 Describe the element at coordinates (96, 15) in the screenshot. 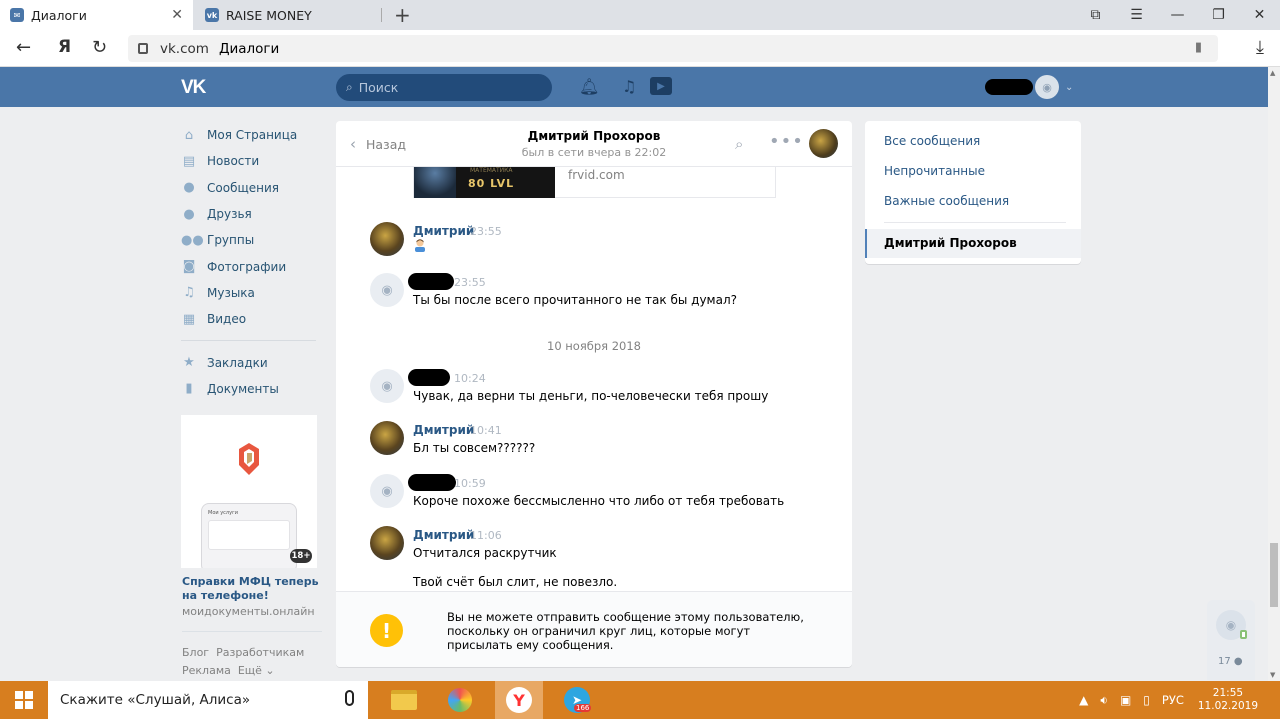

I see `tab-dialogs: ✉ Диалоги ✕` at that location.